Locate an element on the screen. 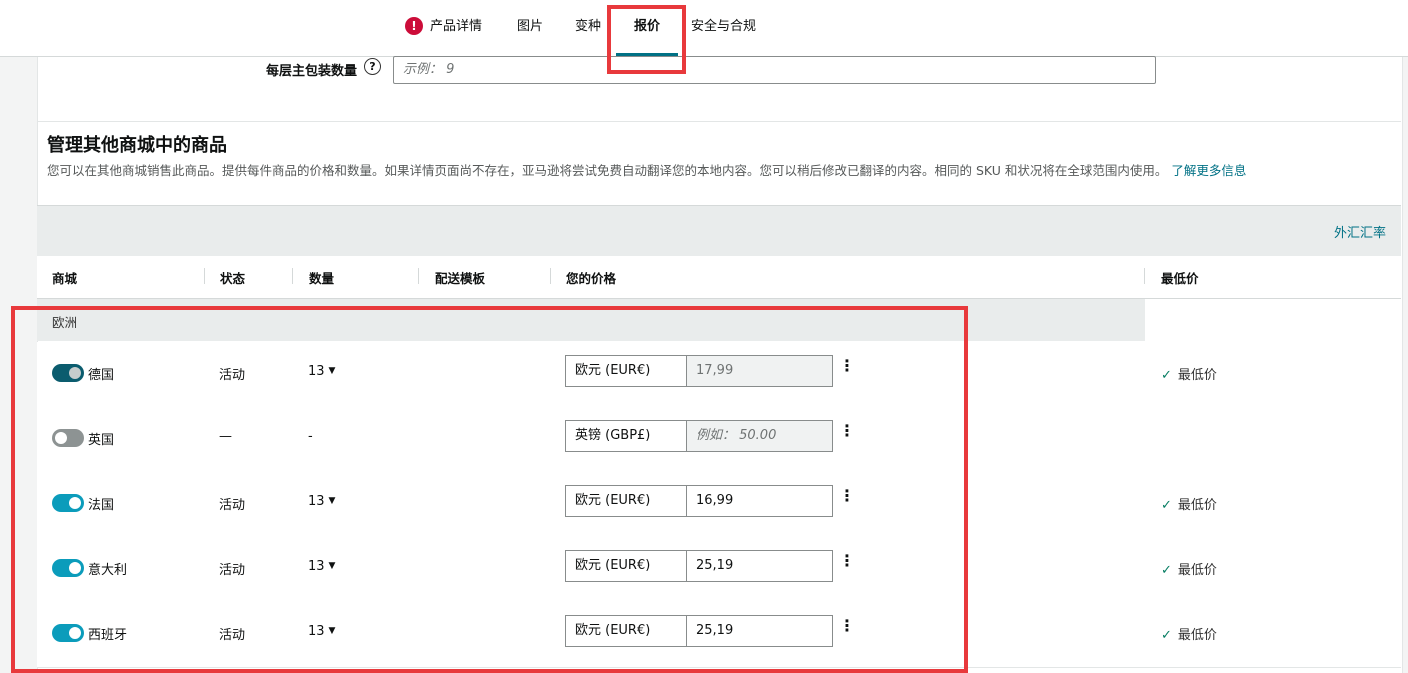  col-status: 状态 is located at coordinates (233, 278).